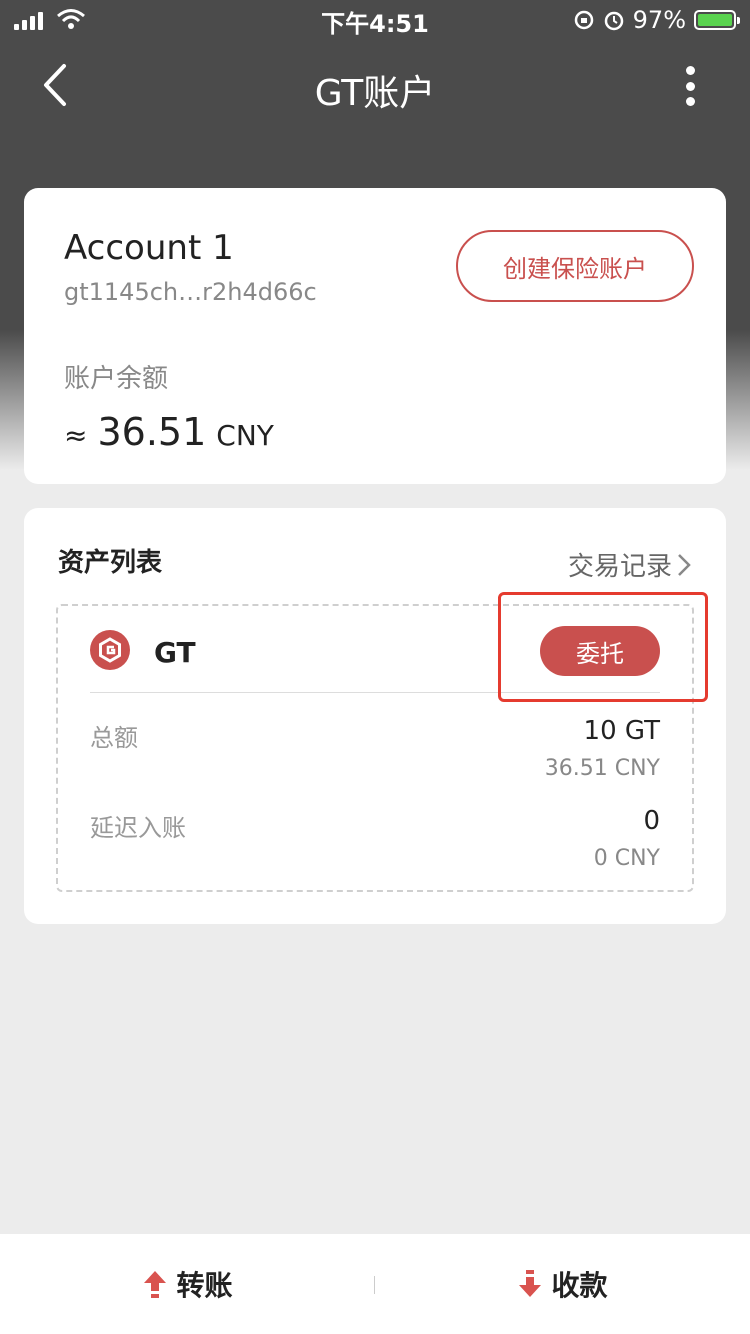 This screenshot has width=750, height=1334. What do you see at coordinates (152, 432) in the screenshot?
I see `balance-number: 36.51` at bounding box center [152, 432].